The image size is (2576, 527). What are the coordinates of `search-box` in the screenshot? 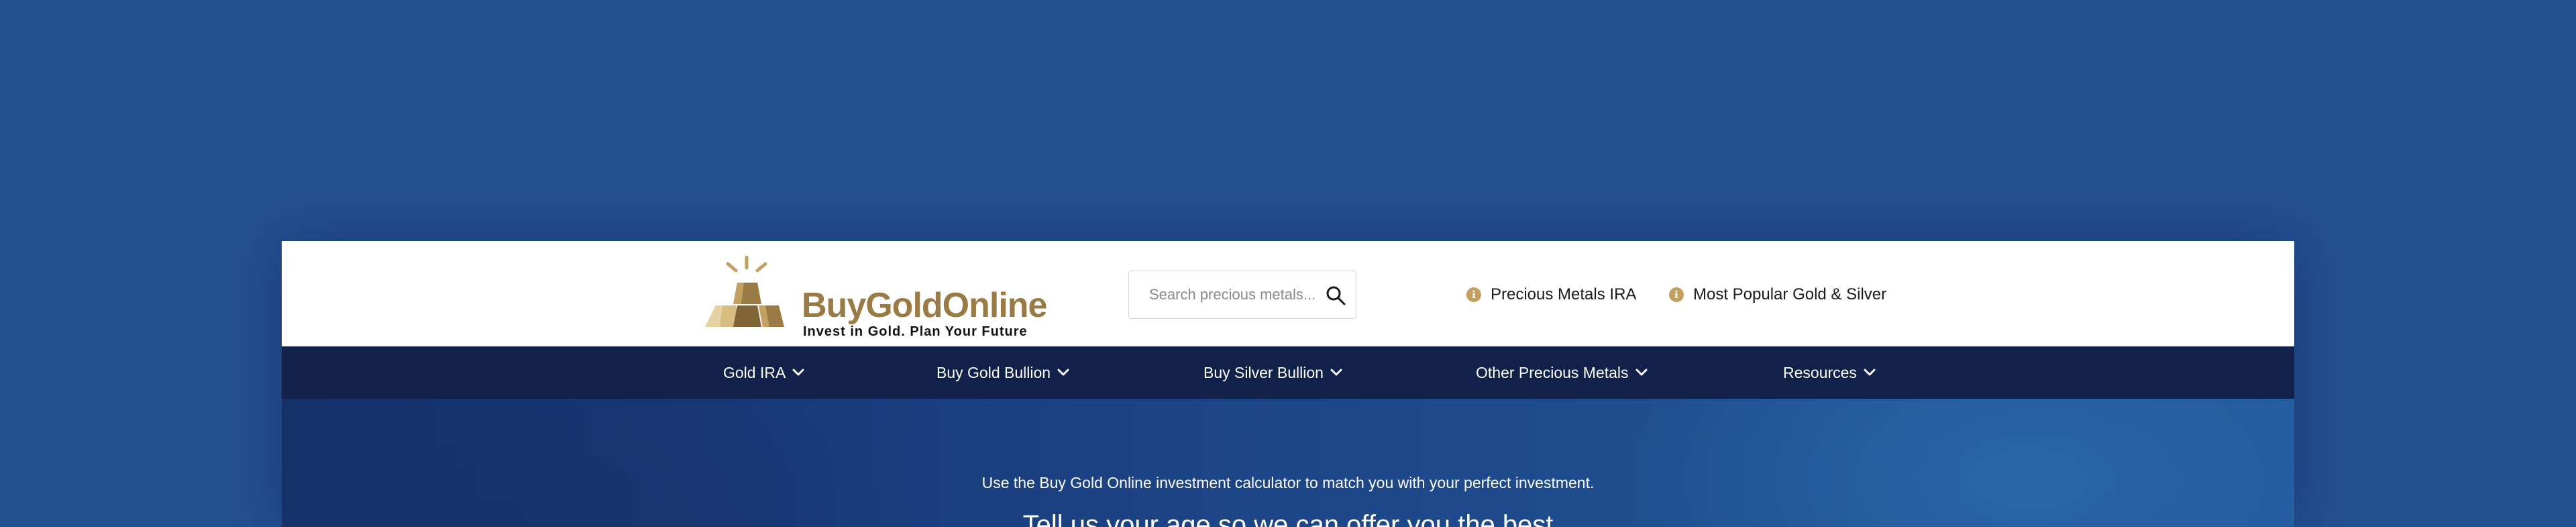 It's located at (1242, 295).